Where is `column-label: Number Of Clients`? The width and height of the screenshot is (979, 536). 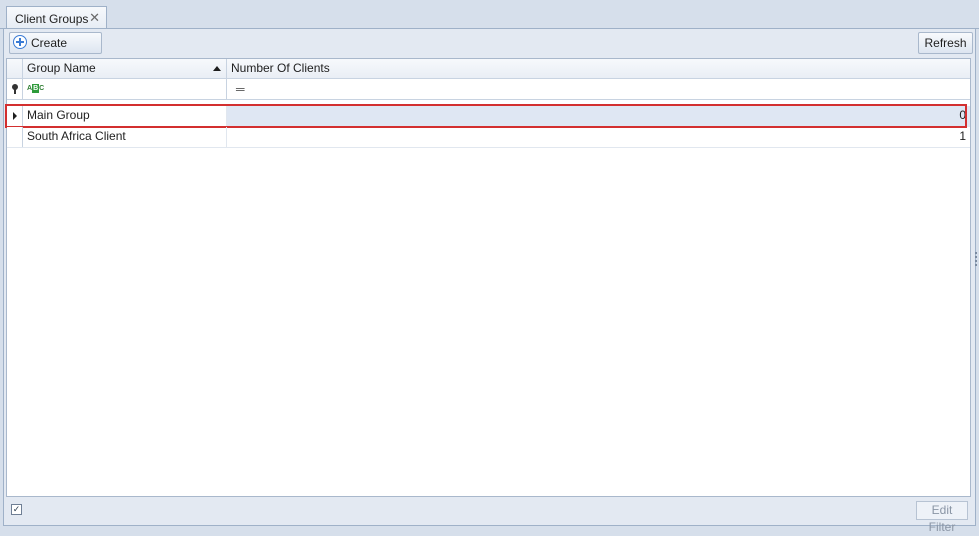
column-label: Number Of Clients is located at coordinates (280, 68).